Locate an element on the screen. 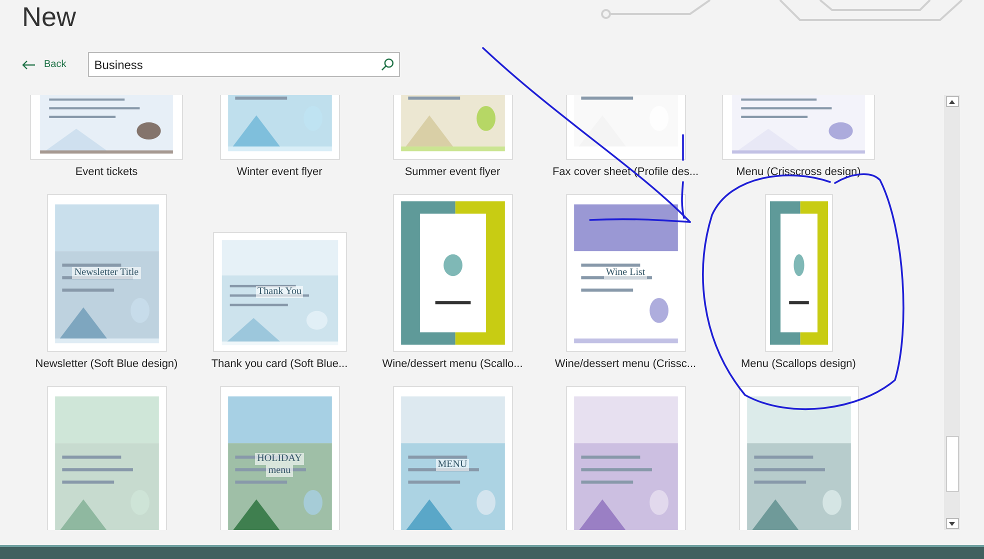 Image resolution: width=984 pixels, height=559 pixels. template-name: Newsletter (Soft Blue design) is located at coordinates (106, 364).